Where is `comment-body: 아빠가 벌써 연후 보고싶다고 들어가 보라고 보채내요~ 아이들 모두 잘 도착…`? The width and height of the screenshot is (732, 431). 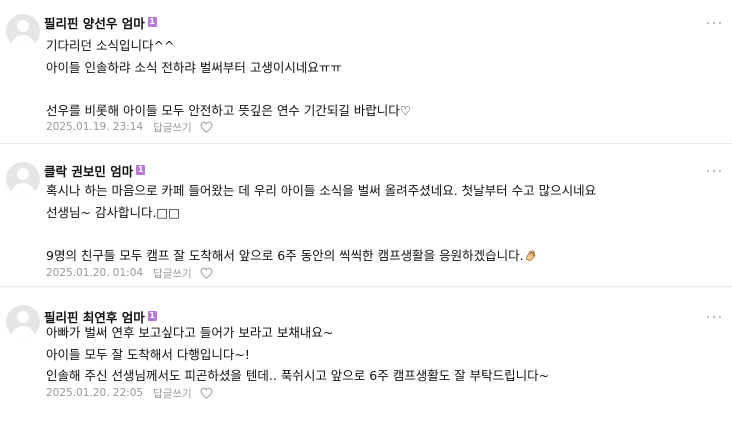 comment-body: 아빠가 벌써 연후 보고싶다고 들어가 보라고 보채내요~ 아이들 모두 잘 도착… is located at coordinates (297, 354).